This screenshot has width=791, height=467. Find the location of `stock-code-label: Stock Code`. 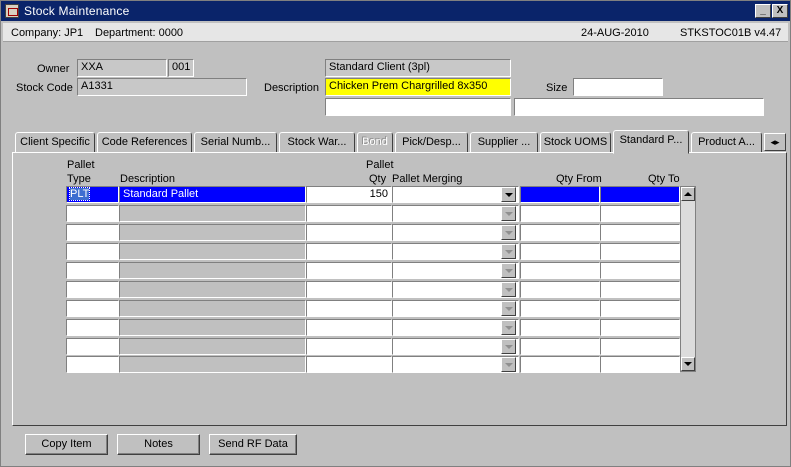

stock-code-label: Stock Code is located at coordinates (44, 88).